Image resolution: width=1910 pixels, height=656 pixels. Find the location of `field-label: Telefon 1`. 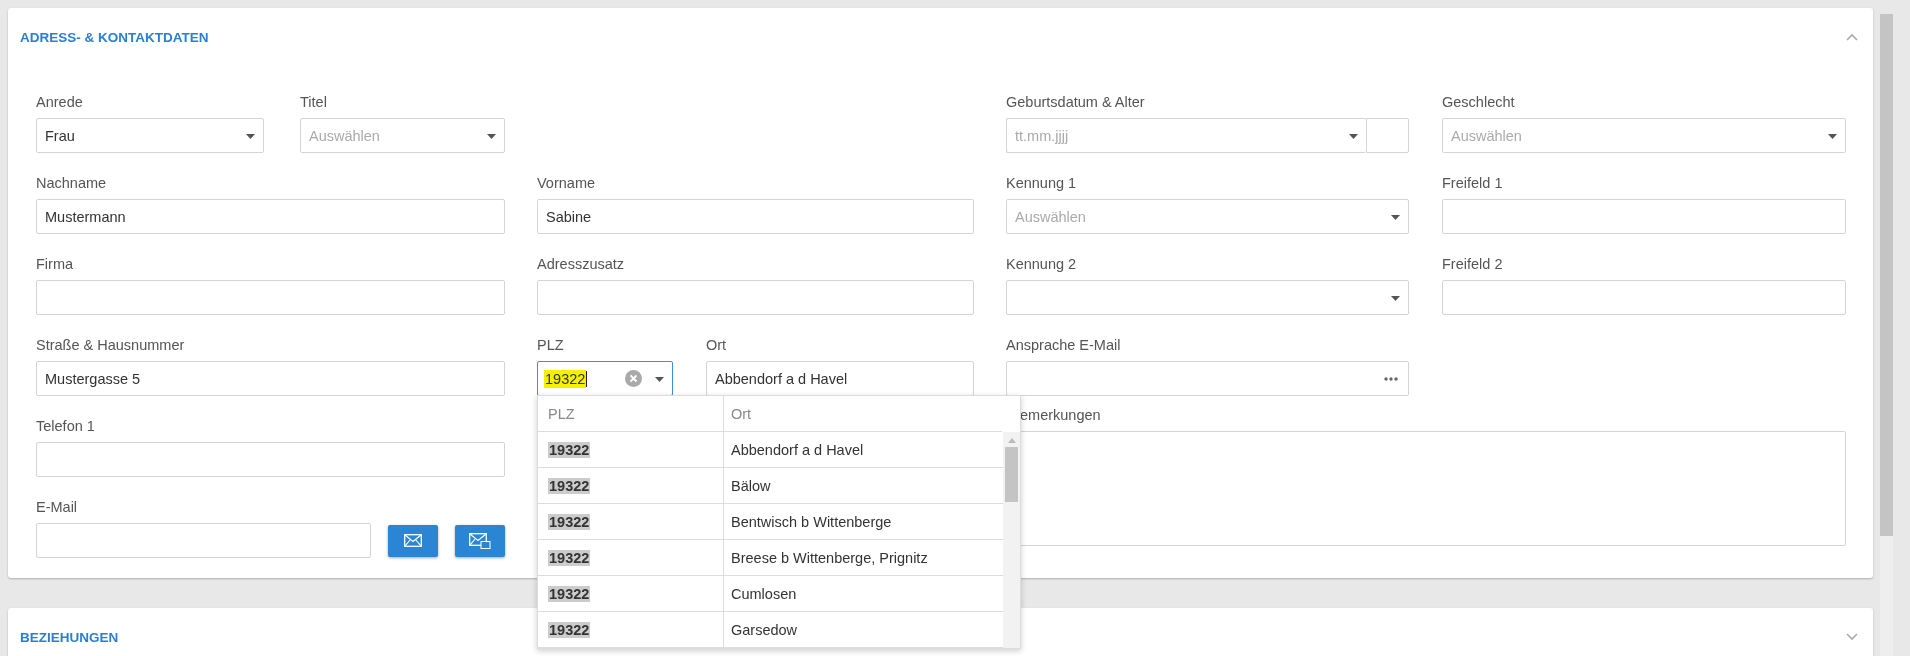

field-label: Telefon 1 is located at coordinates (65, 426).